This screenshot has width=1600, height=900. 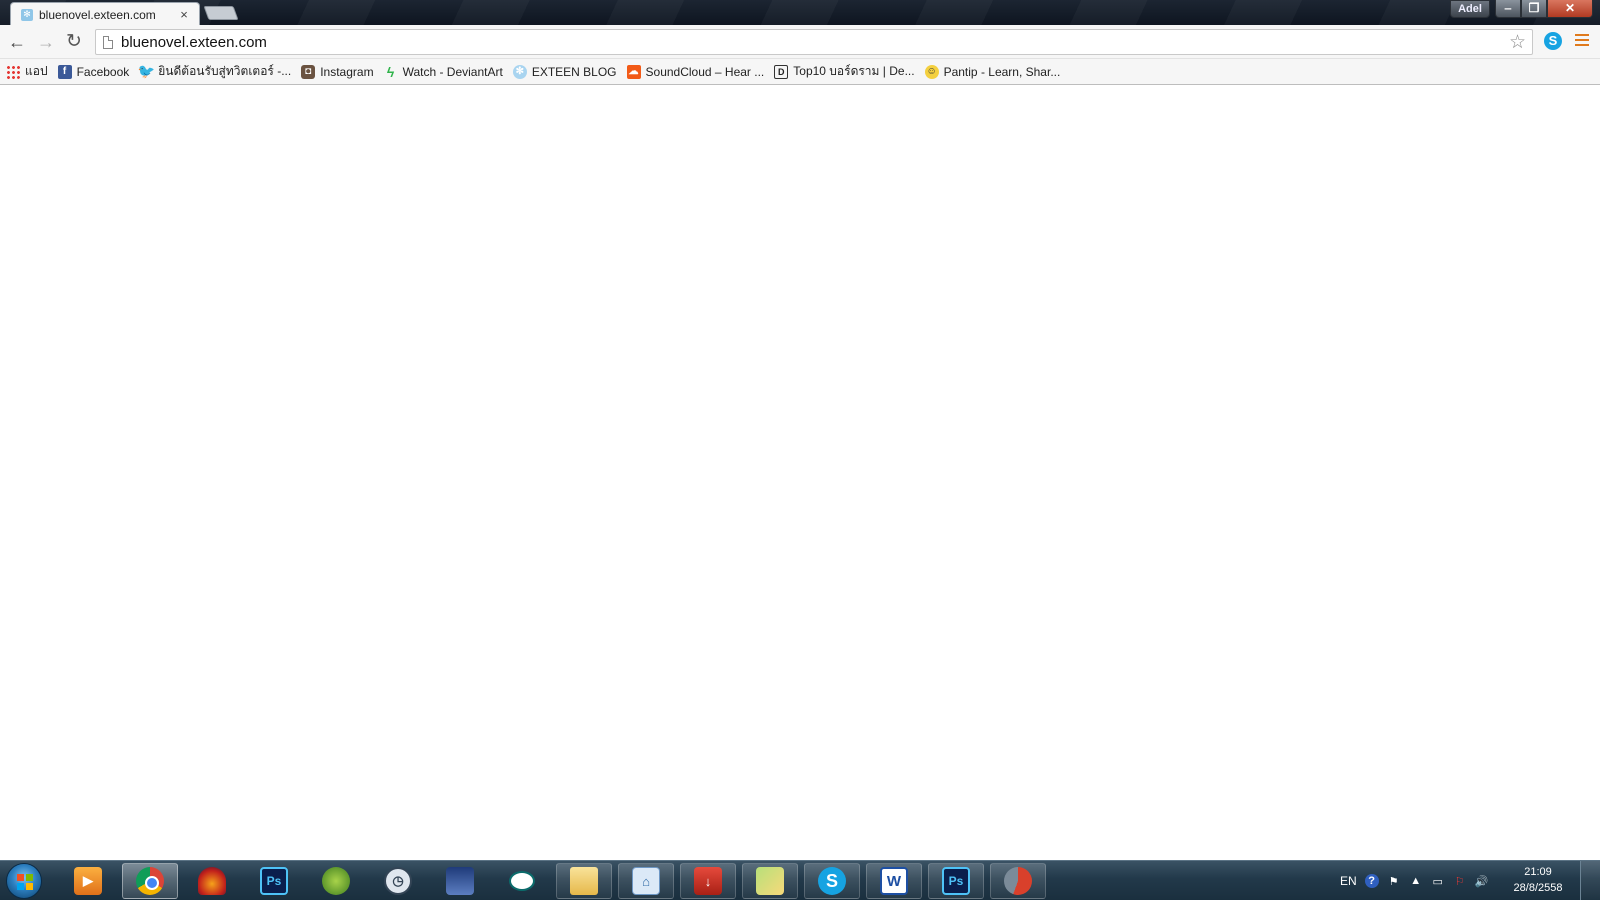 What do you see at coordinates (46, 42) in the screenshot?
I see `forward-button: →` at bounding box center [46, 42].